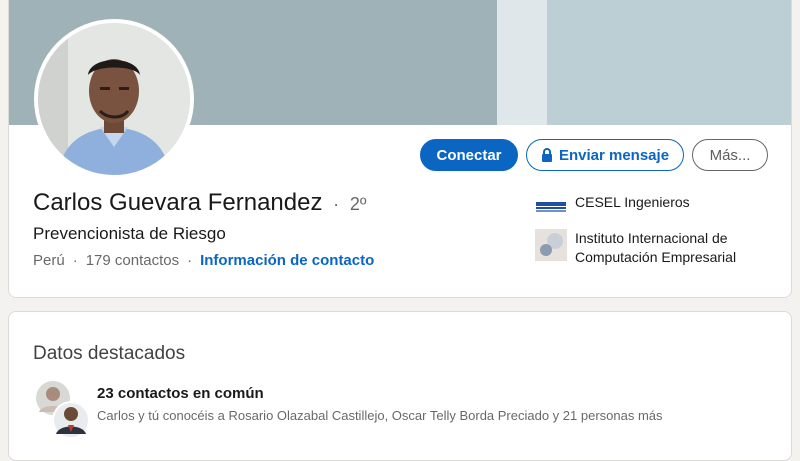 The height and width of the screenshot is (461, 800). I want to click on send-message-label: Enviar mensaje, so click(614, 155).